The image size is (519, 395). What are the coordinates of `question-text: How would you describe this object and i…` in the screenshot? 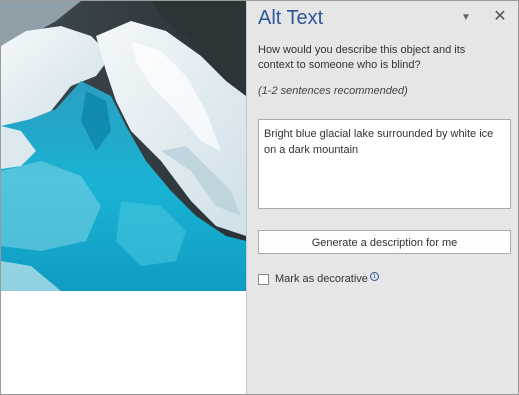 It's located at (362, 57).